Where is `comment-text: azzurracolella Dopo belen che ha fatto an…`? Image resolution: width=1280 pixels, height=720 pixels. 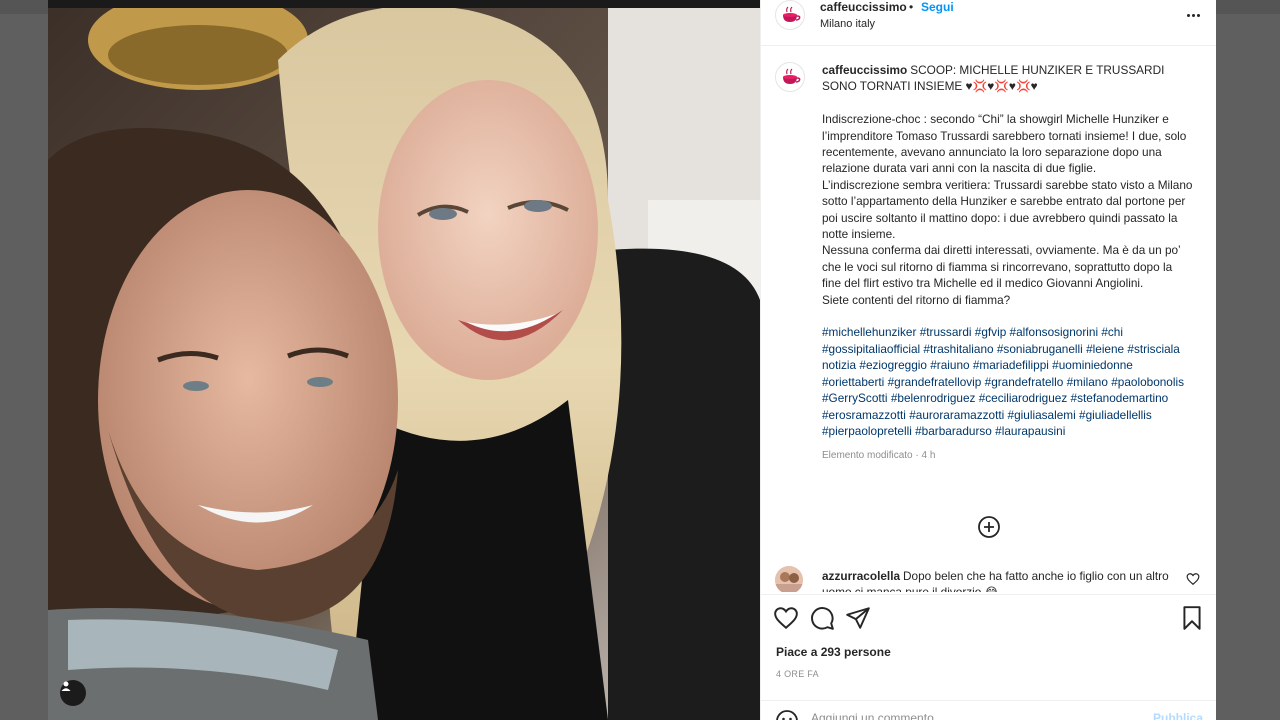
comment-text: azzurracolella Dopo belen che ha fatto an… is located at coordinates (1002, 580).